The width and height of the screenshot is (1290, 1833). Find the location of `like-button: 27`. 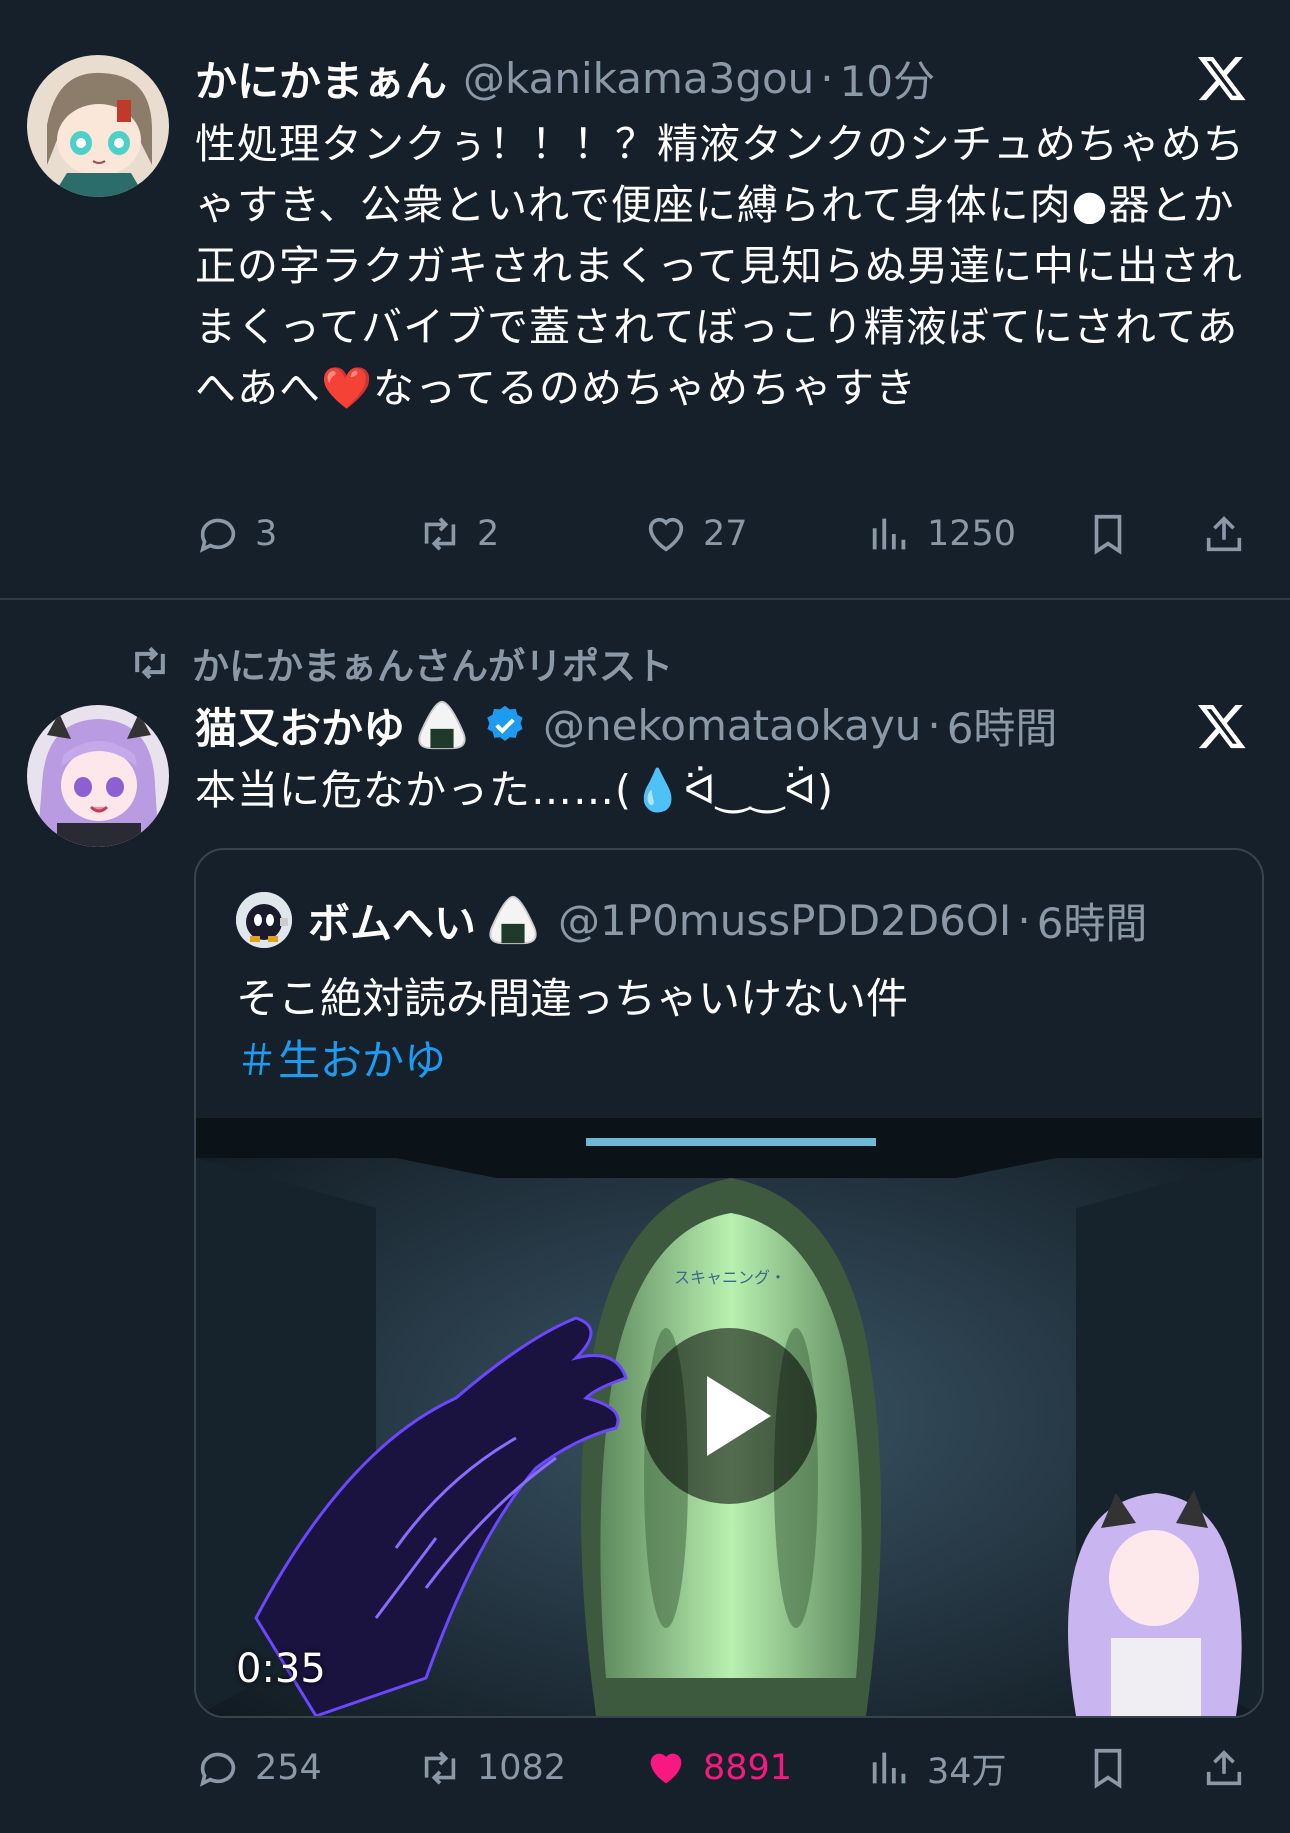

like-button: 27 is located at coordinates (695, 534).